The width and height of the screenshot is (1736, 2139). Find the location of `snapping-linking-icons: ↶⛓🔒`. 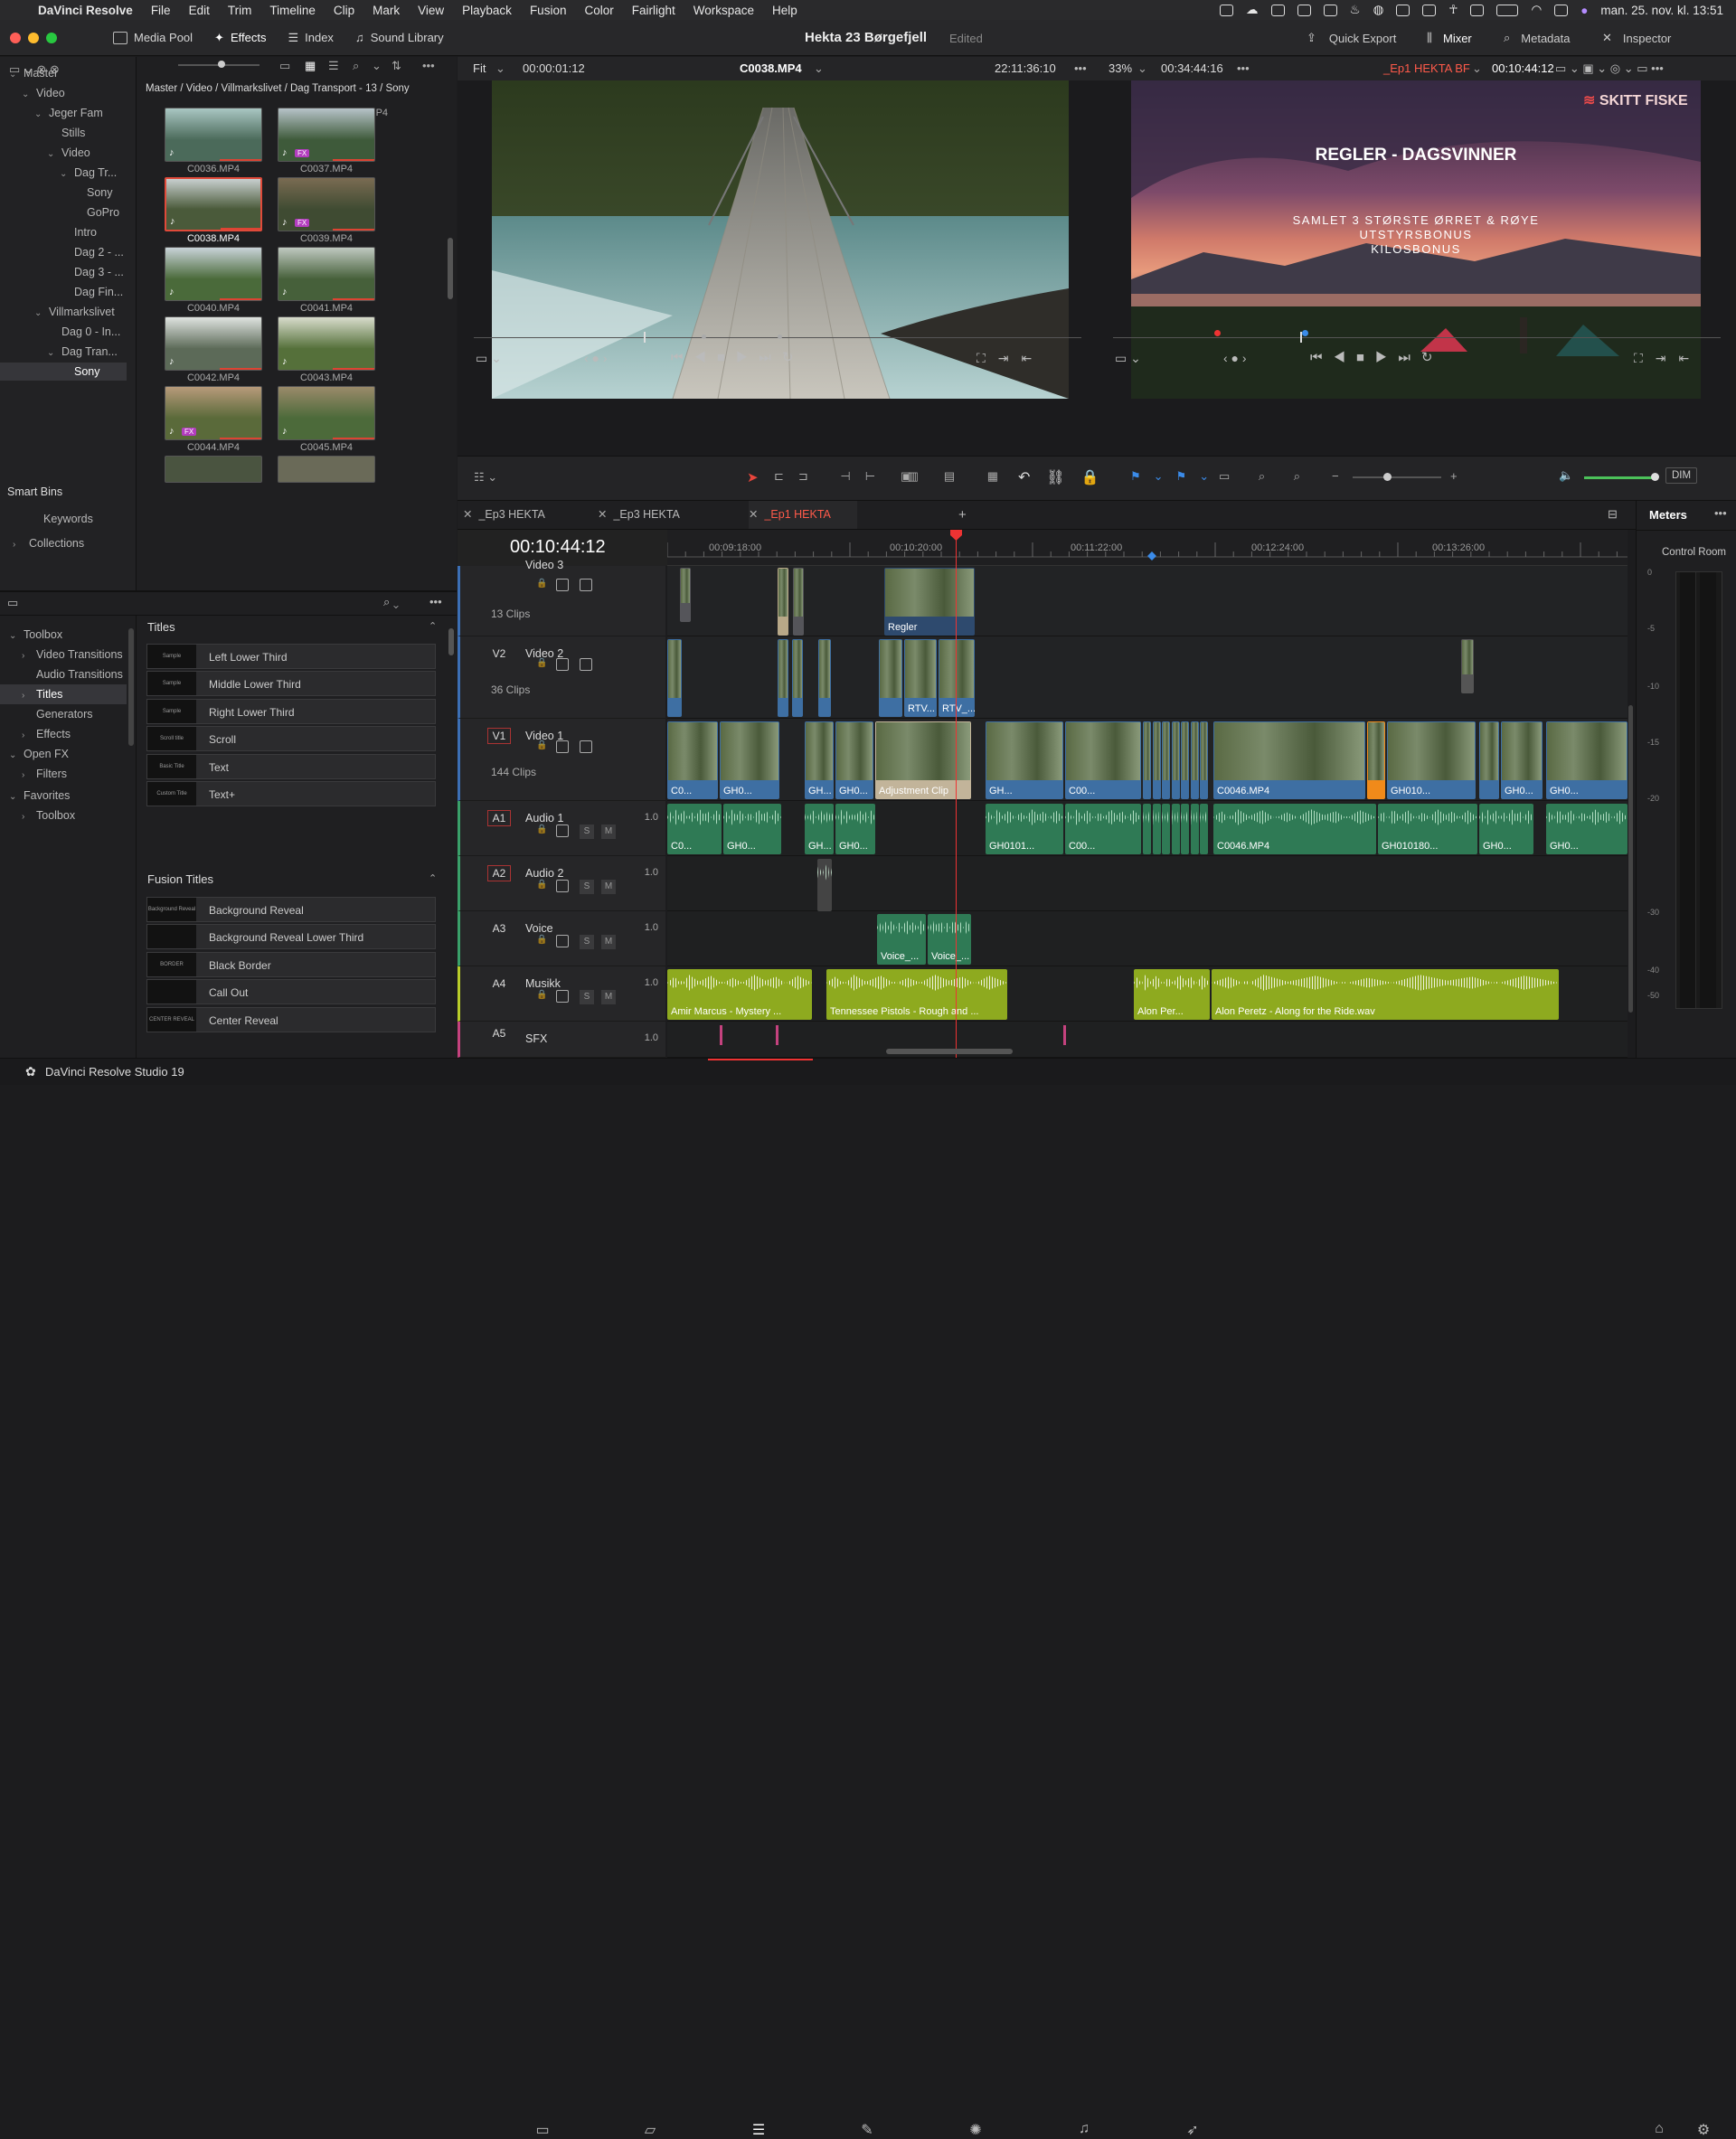

snapping-linking-icons: ↶⛓🔒 is located at coordinates (1067, 477).